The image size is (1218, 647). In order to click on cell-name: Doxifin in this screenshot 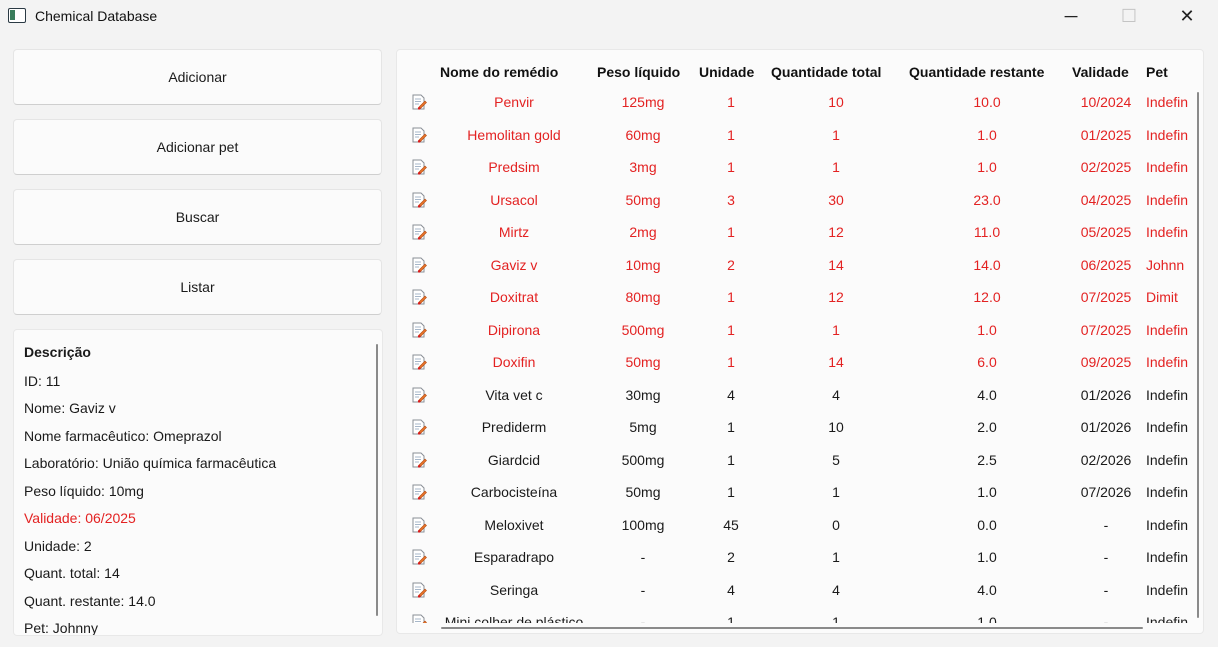, I will do `click(514, 362)`.